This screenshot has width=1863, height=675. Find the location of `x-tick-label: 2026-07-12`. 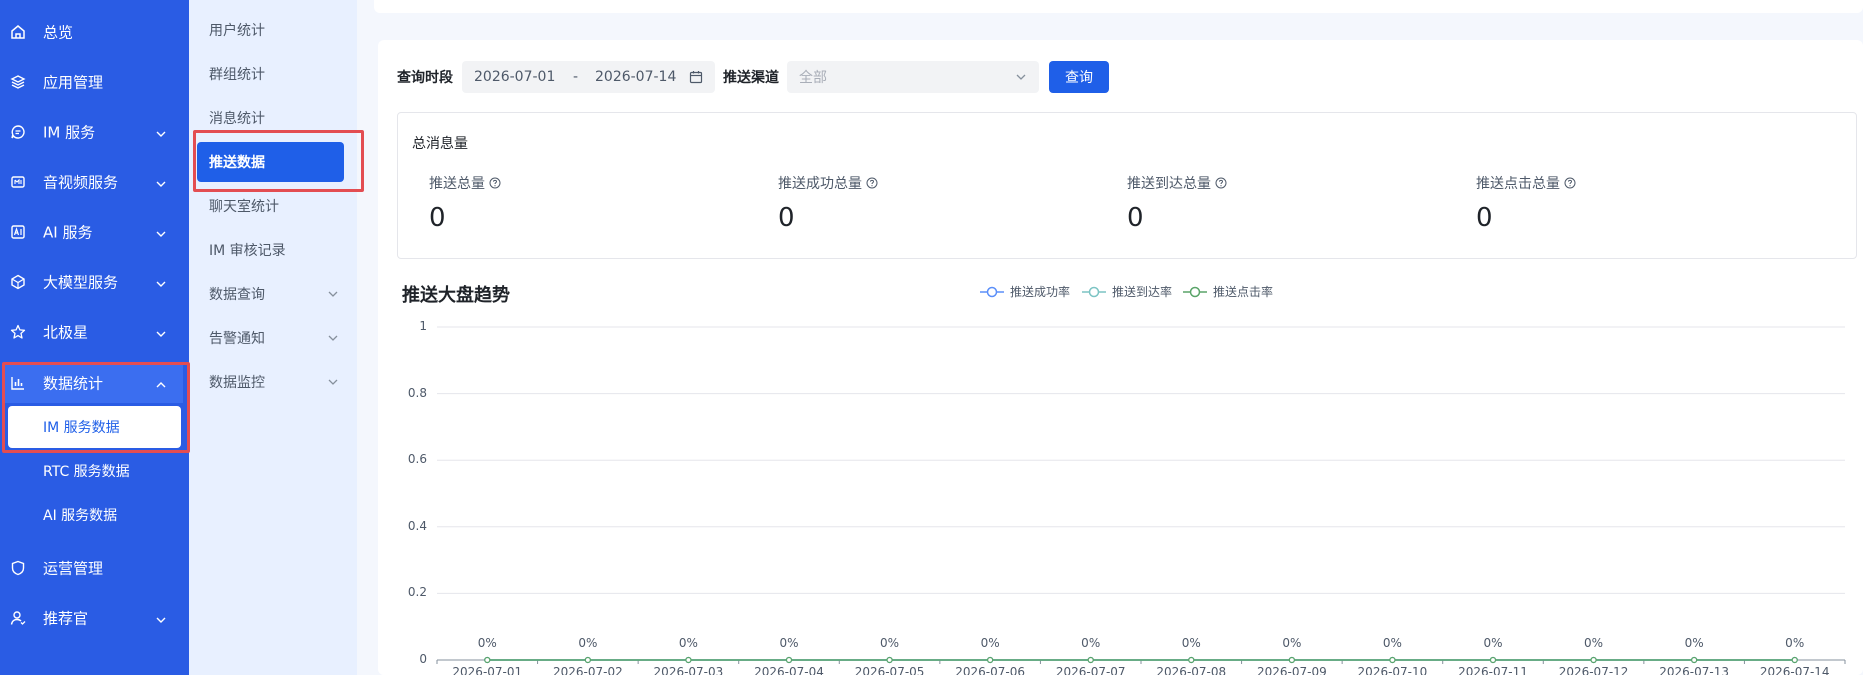

x-tick-label: 2026-07-12 is located at coordinates (1593, 670).